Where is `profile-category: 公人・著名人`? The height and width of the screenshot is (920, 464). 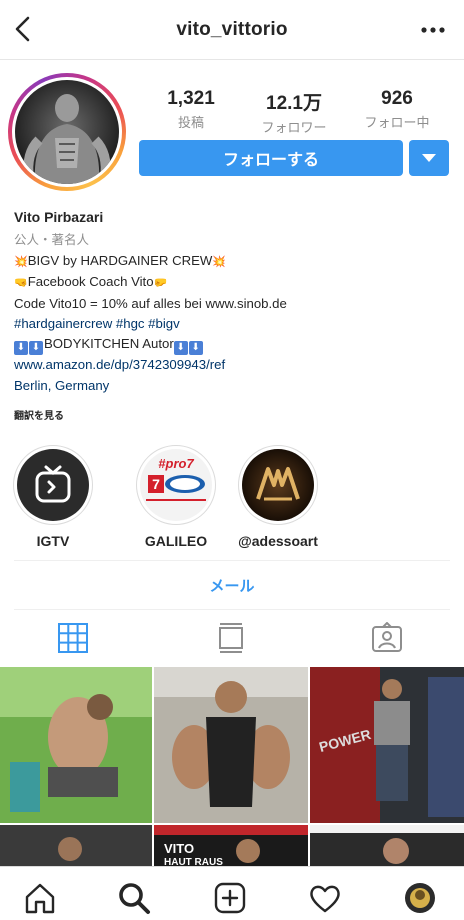 profile-category: 公人・著名人 is located at coordinates (52, 240).